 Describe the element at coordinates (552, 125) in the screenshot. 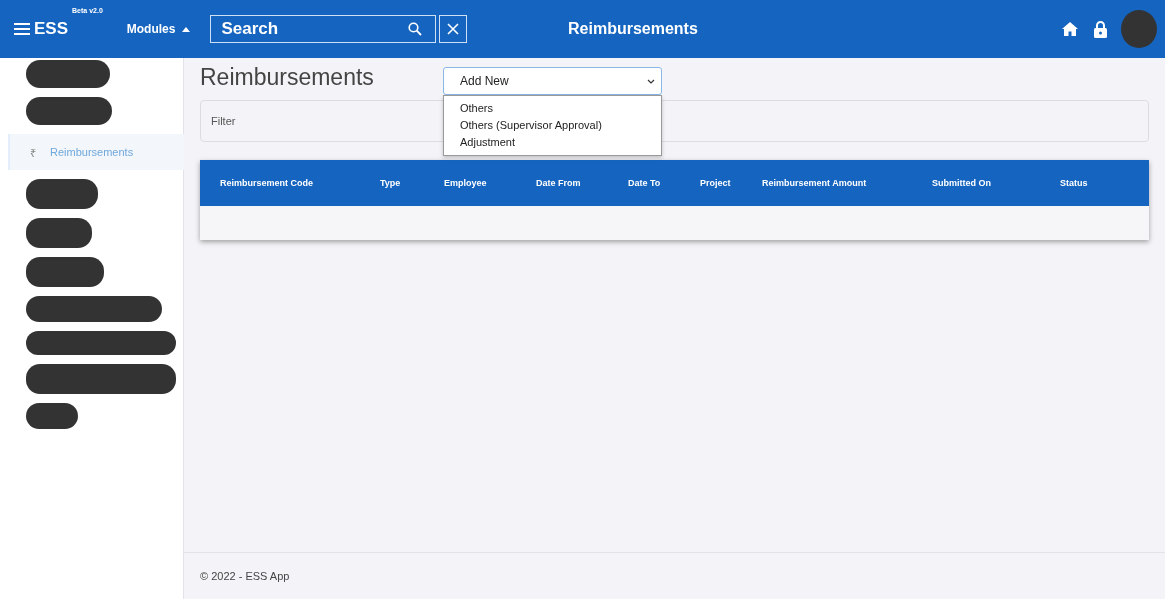

I see `dropdown-option: Others (Supervisor Approval)` at that location.